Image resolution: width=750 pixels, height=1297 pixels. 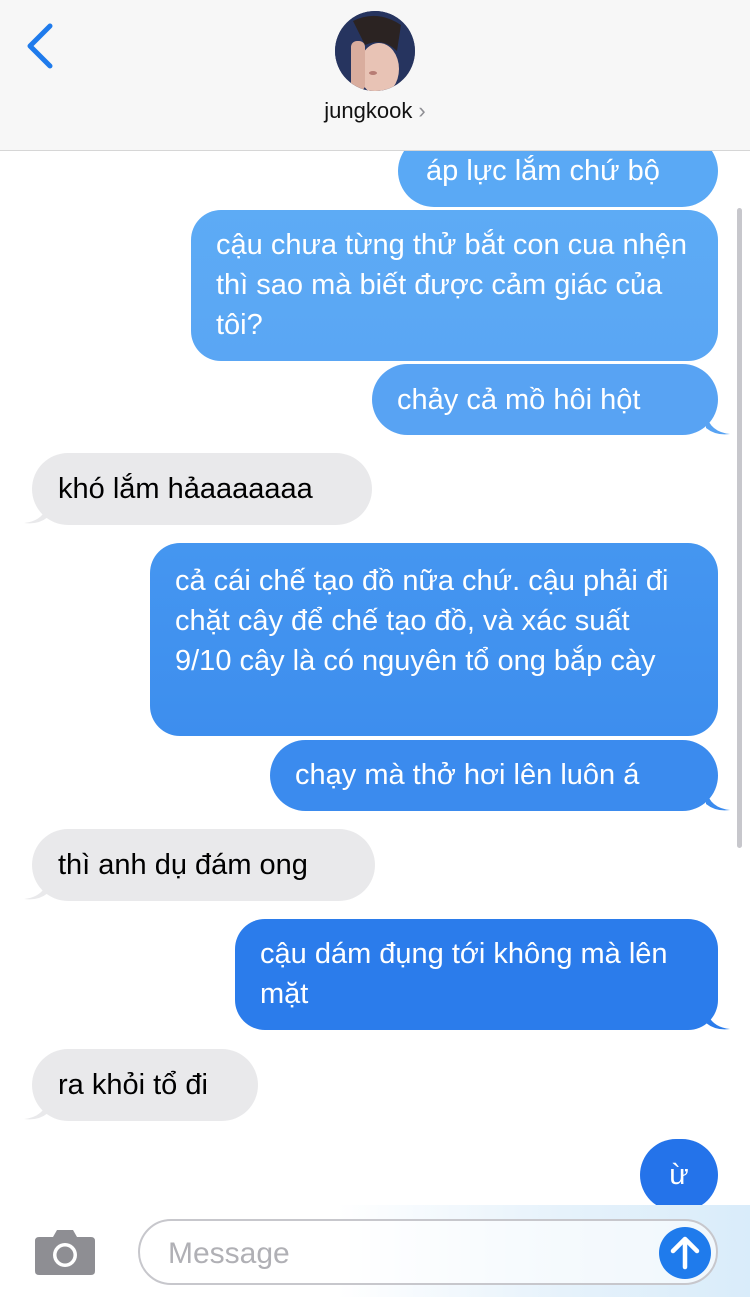 I want to click on received-message: thì anh dụ đám ong, so click(x=203, y=865).